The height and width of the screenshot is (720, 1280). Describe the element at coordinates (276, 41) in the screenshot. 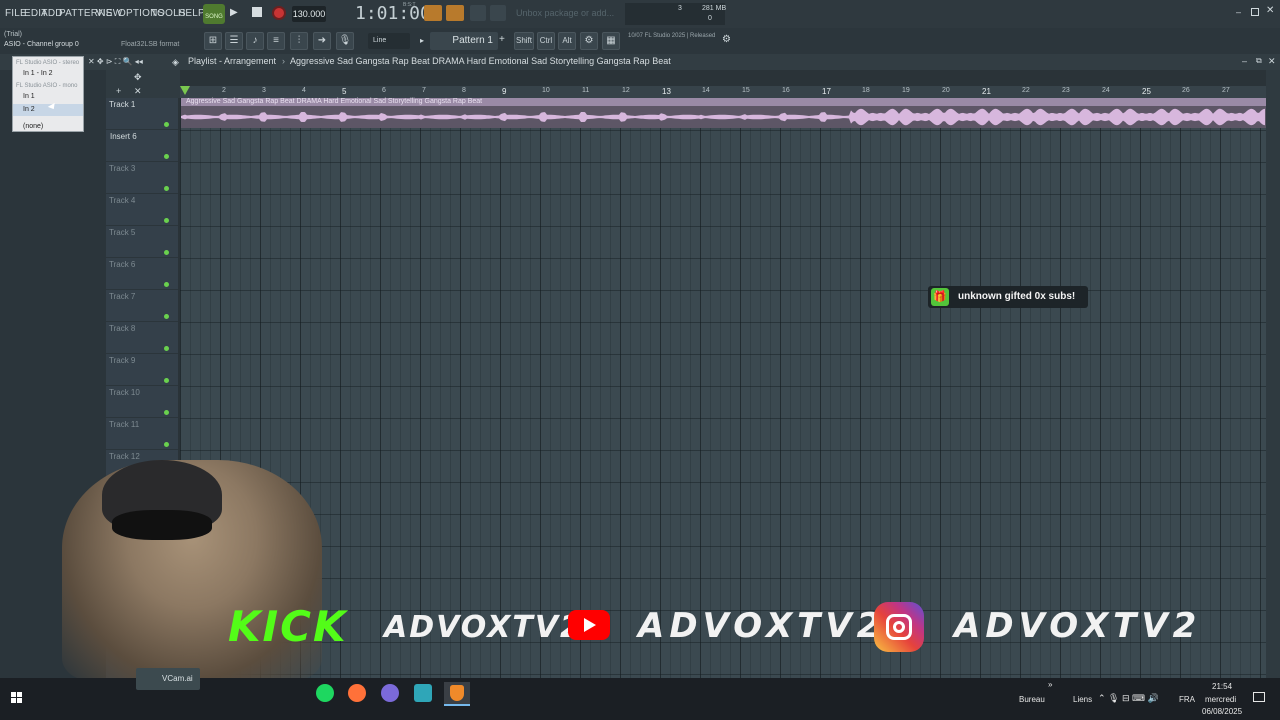

I see `channel-rack-icon: ≡` at that location.